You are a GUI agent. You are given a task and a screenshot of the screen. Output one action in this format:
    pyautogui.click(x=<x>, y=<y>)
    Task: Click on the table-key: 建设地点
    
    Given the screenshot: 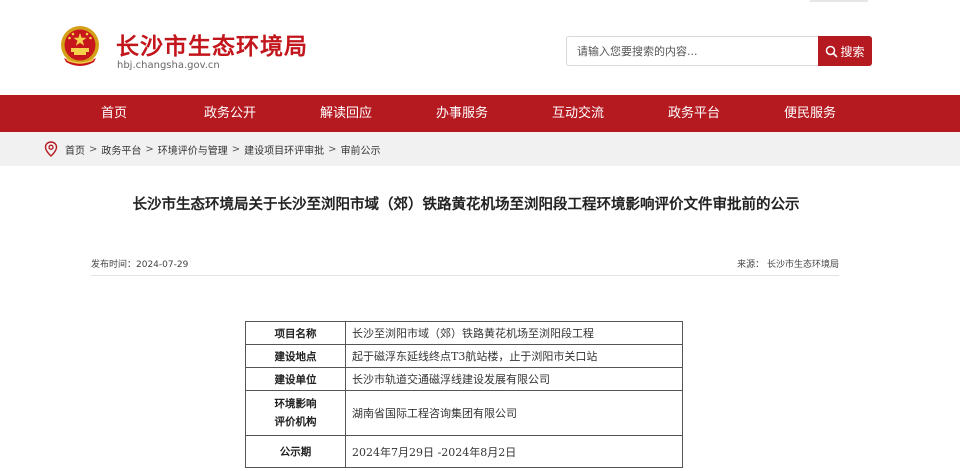 What is the action you would take?
    pyautogui.click(x=295, y=356)
    